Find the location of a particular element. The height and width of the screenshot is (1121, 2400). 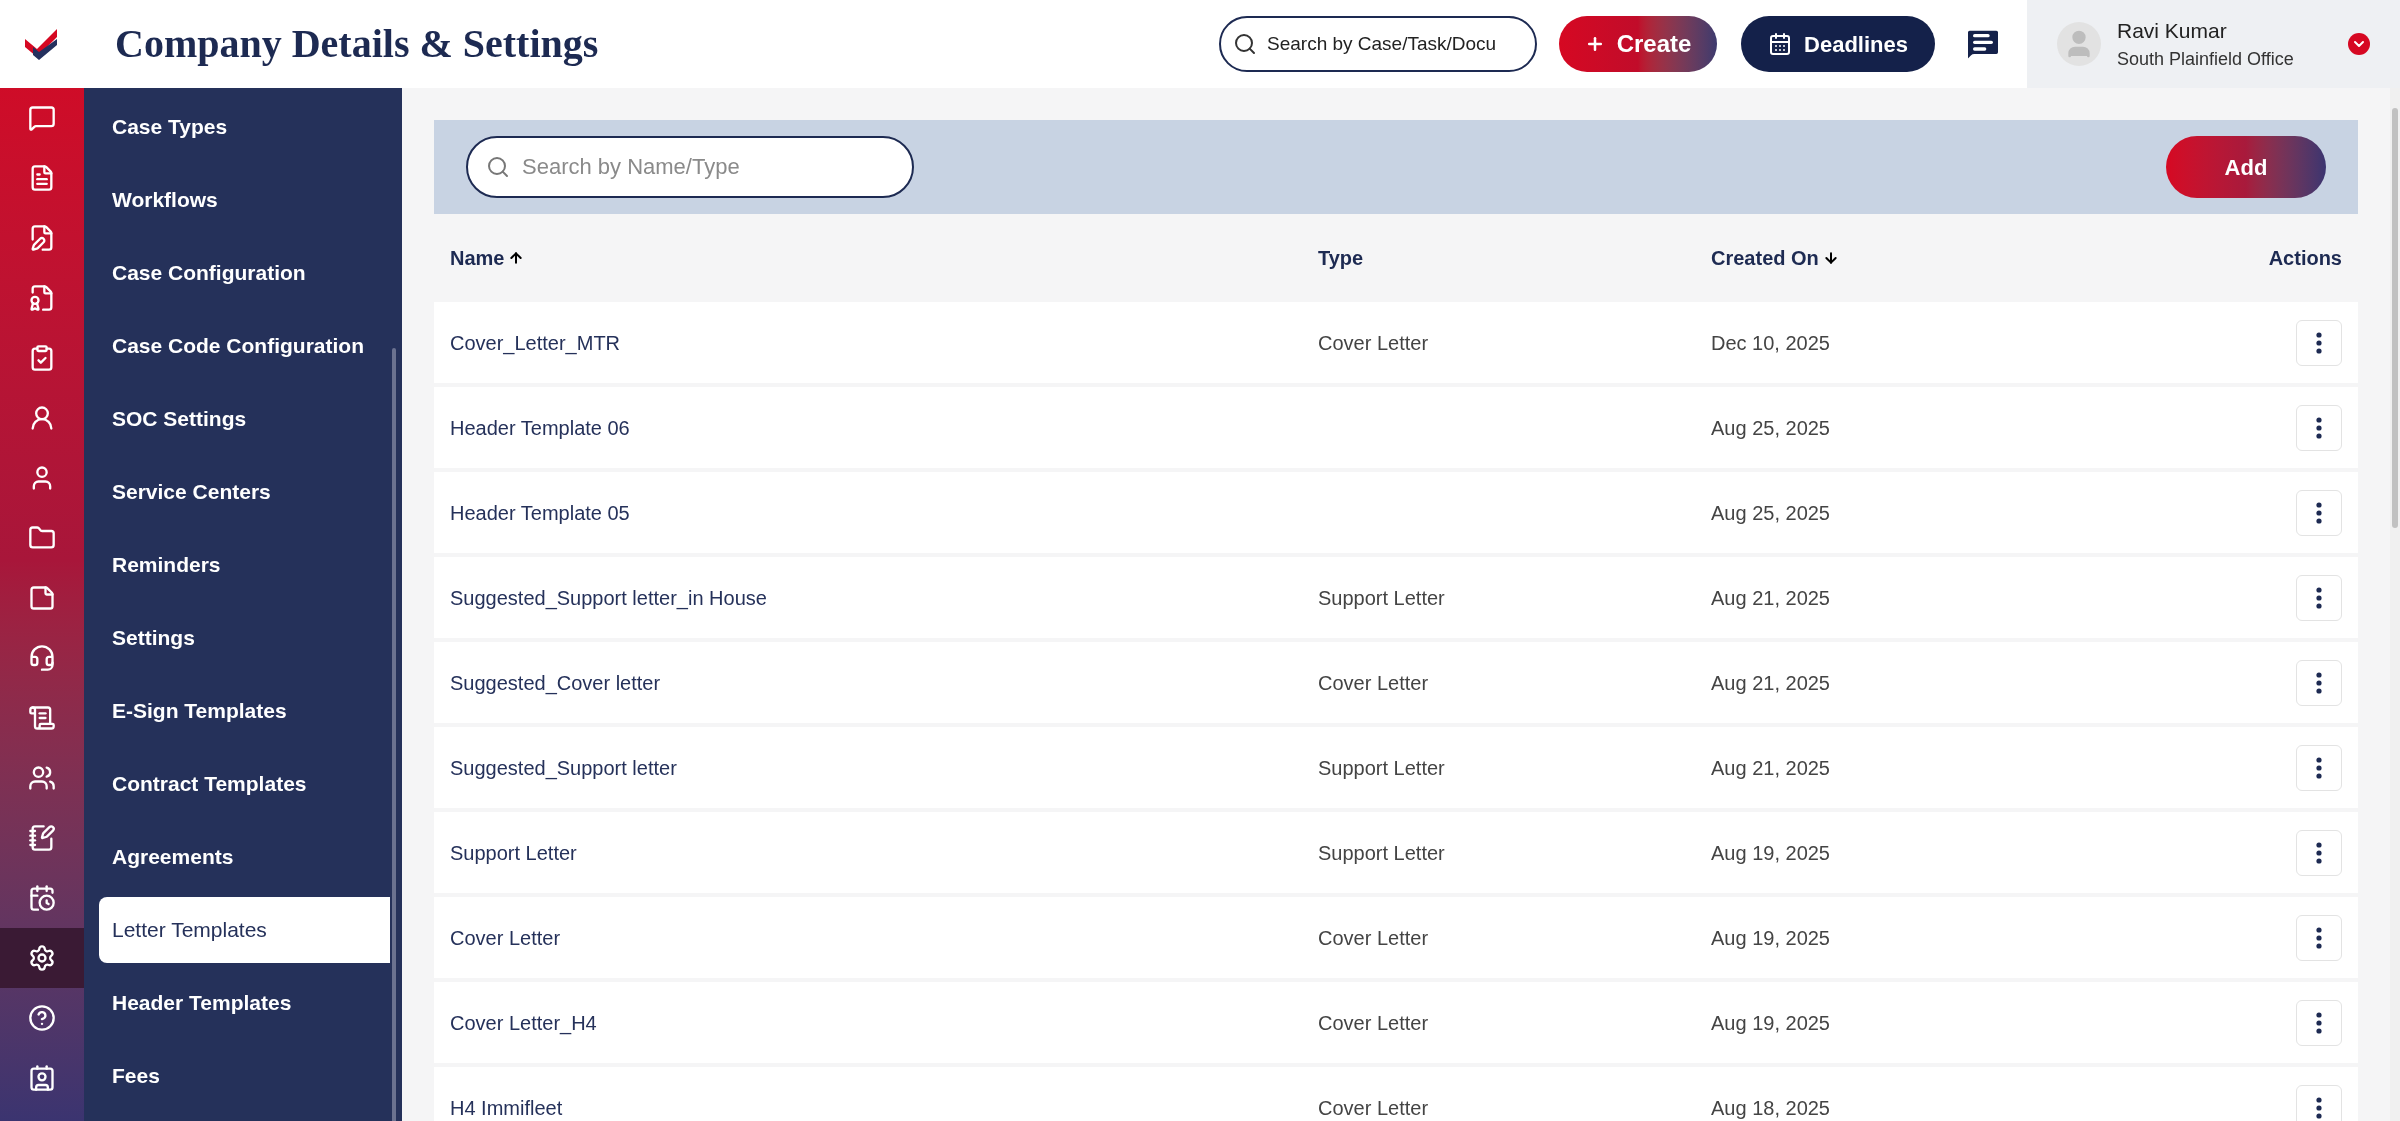

sidebar-item: Letter Templates is located at coordinates (244, 930).